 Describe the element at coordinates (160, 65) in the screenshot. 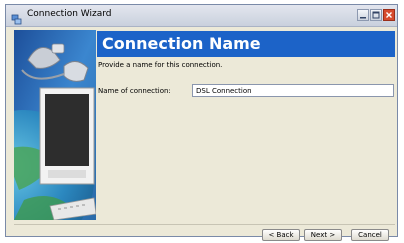

I see `page-description: Provide a name for this connection.` at that location.